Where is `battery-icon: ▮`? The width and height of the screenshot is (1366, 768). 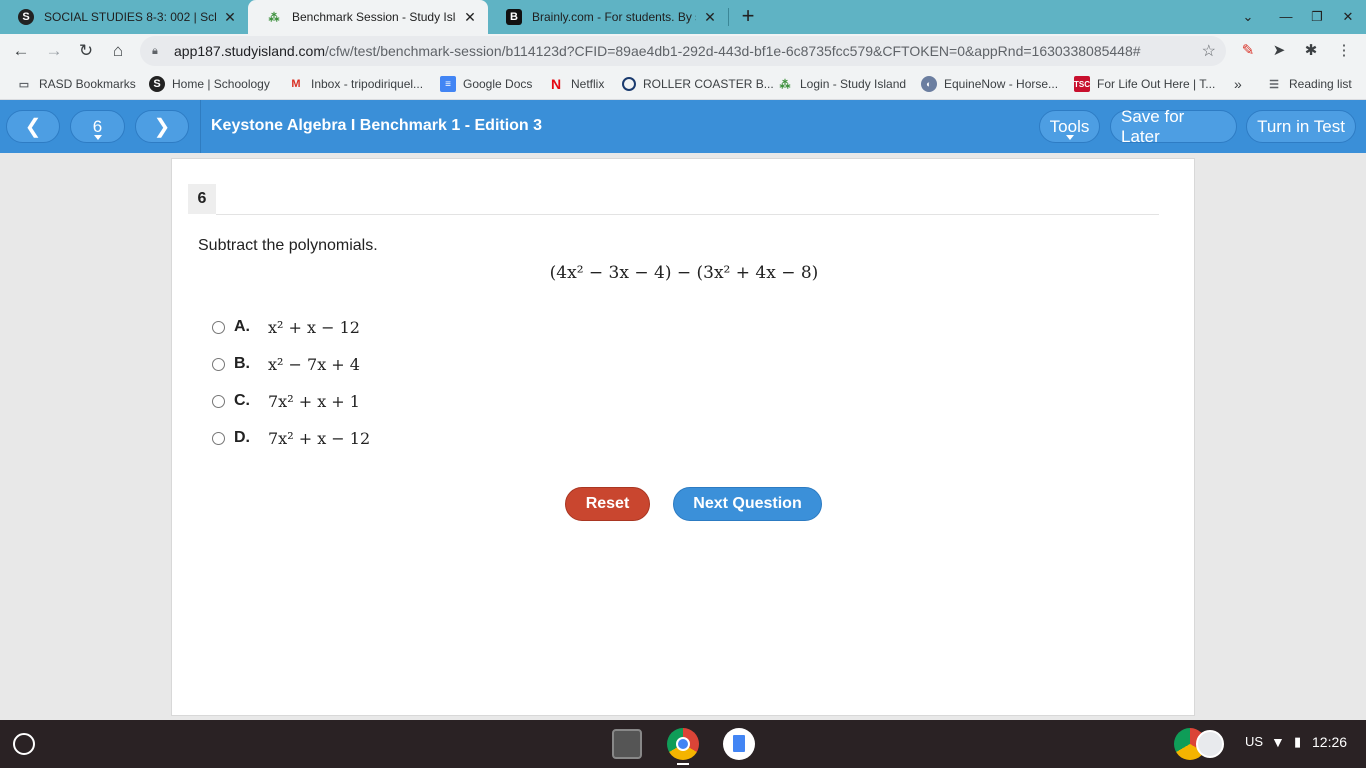 battery-icon: ▮ is located at coordinates (1297, 742).